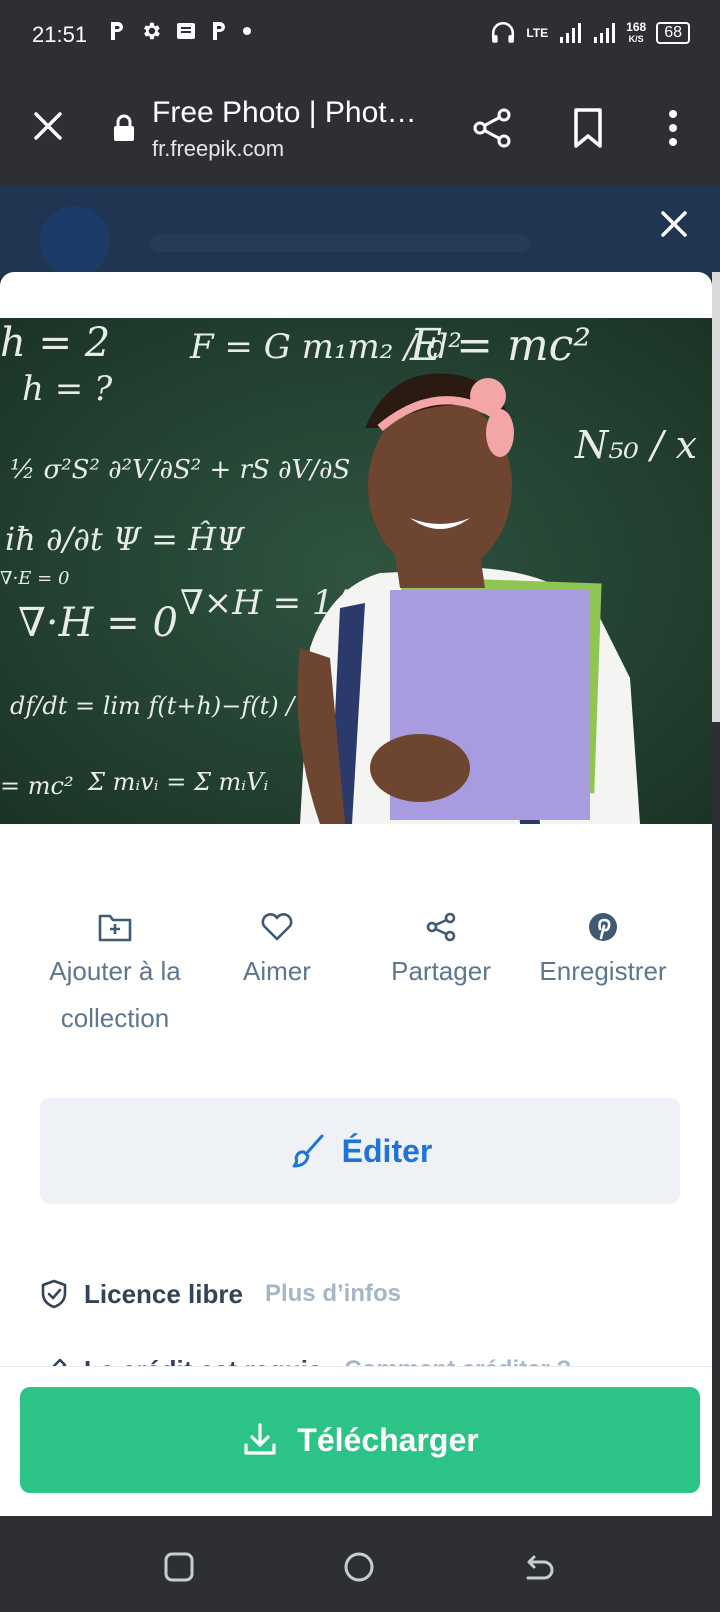 Image resolution: width=720 pixels, height=1612 pixels. What do you see at coordinates (260, 1439) in the screenshot?
I see `download-icon` at bounding box center [260, 1439].